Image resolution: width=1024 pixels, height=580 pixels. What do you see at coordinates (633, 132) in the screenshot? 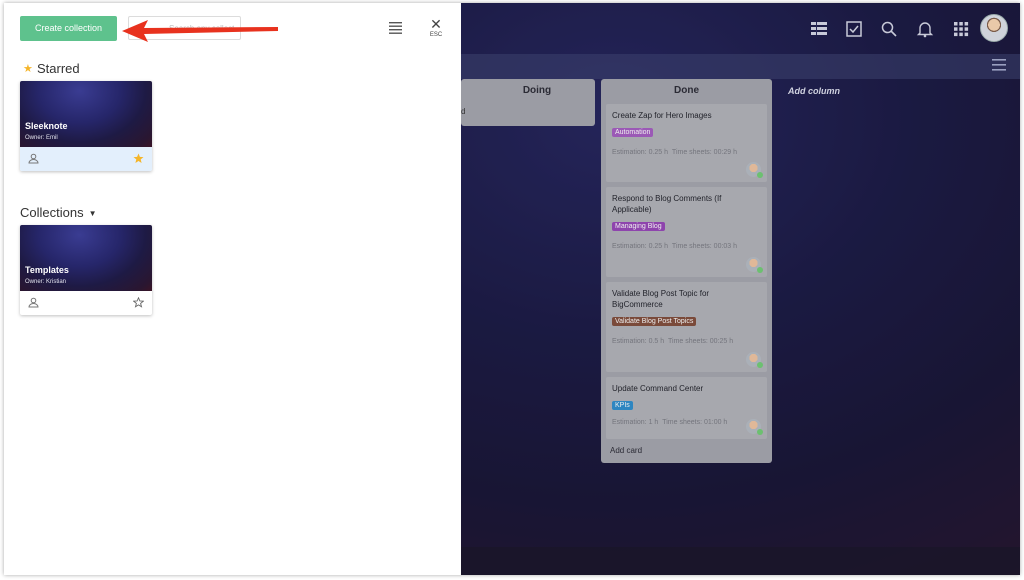
I see `card-tag: Automation` at bounding box center [633, 132].